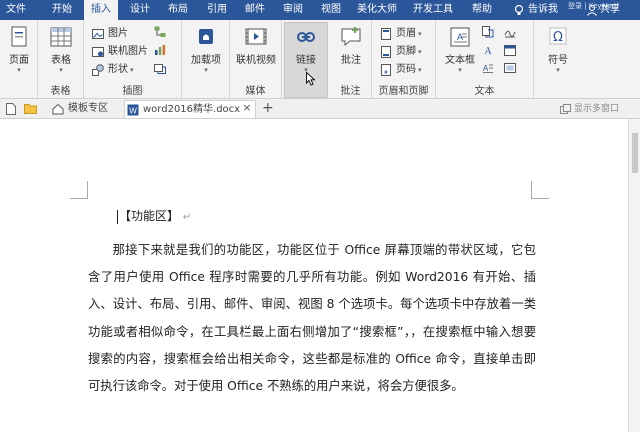 This screenshot has height=432, width=640. I want to click on group-illustrations-label: 插图, so click(132, 91).